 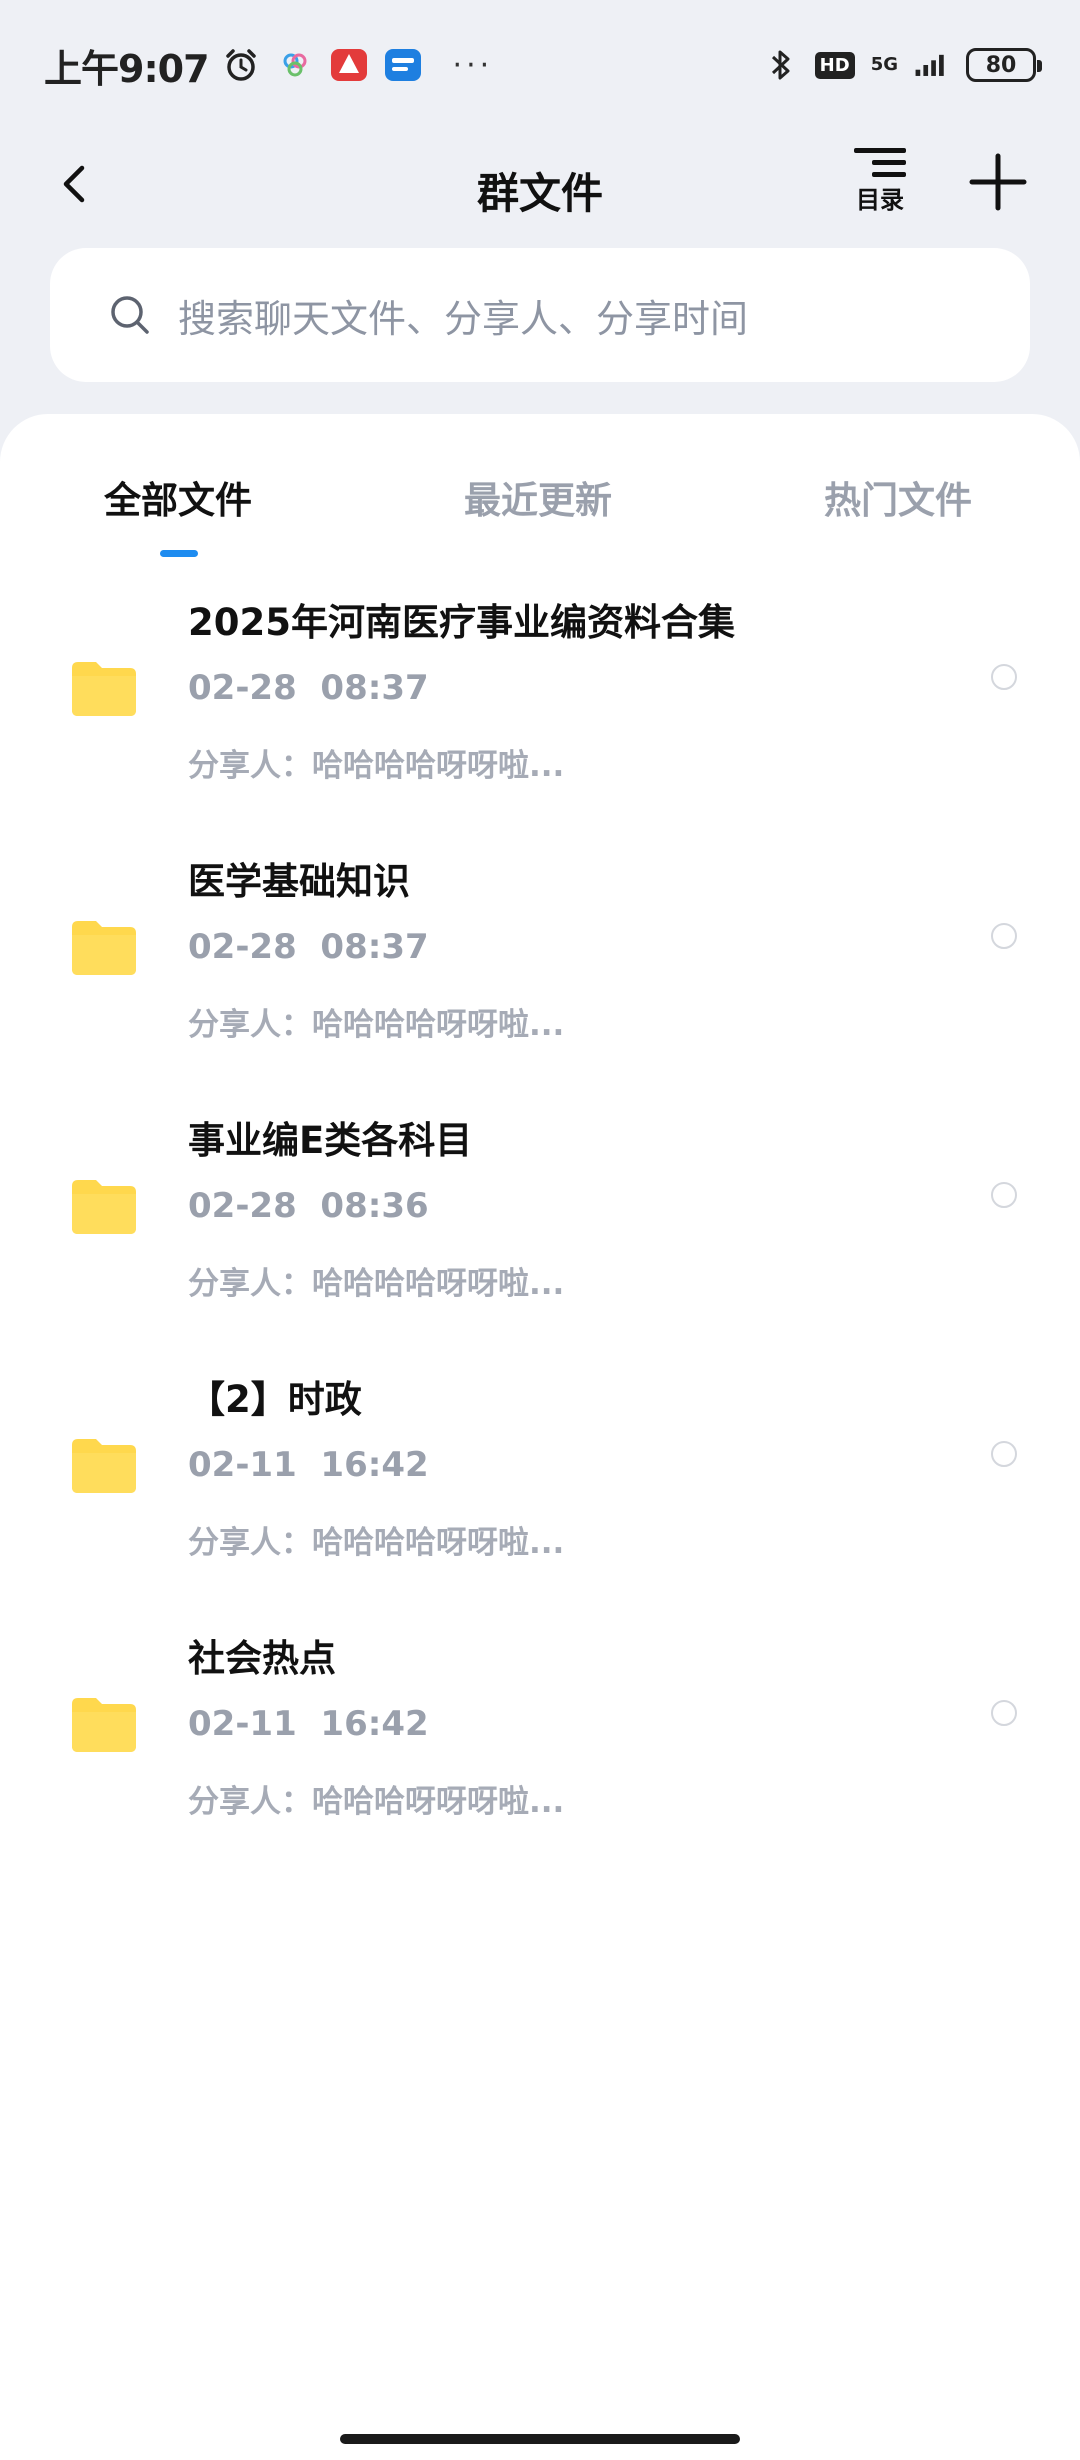 I want to click on file-name: 2025年河南医疗事业编资料合集, so click(x=461, y=622).